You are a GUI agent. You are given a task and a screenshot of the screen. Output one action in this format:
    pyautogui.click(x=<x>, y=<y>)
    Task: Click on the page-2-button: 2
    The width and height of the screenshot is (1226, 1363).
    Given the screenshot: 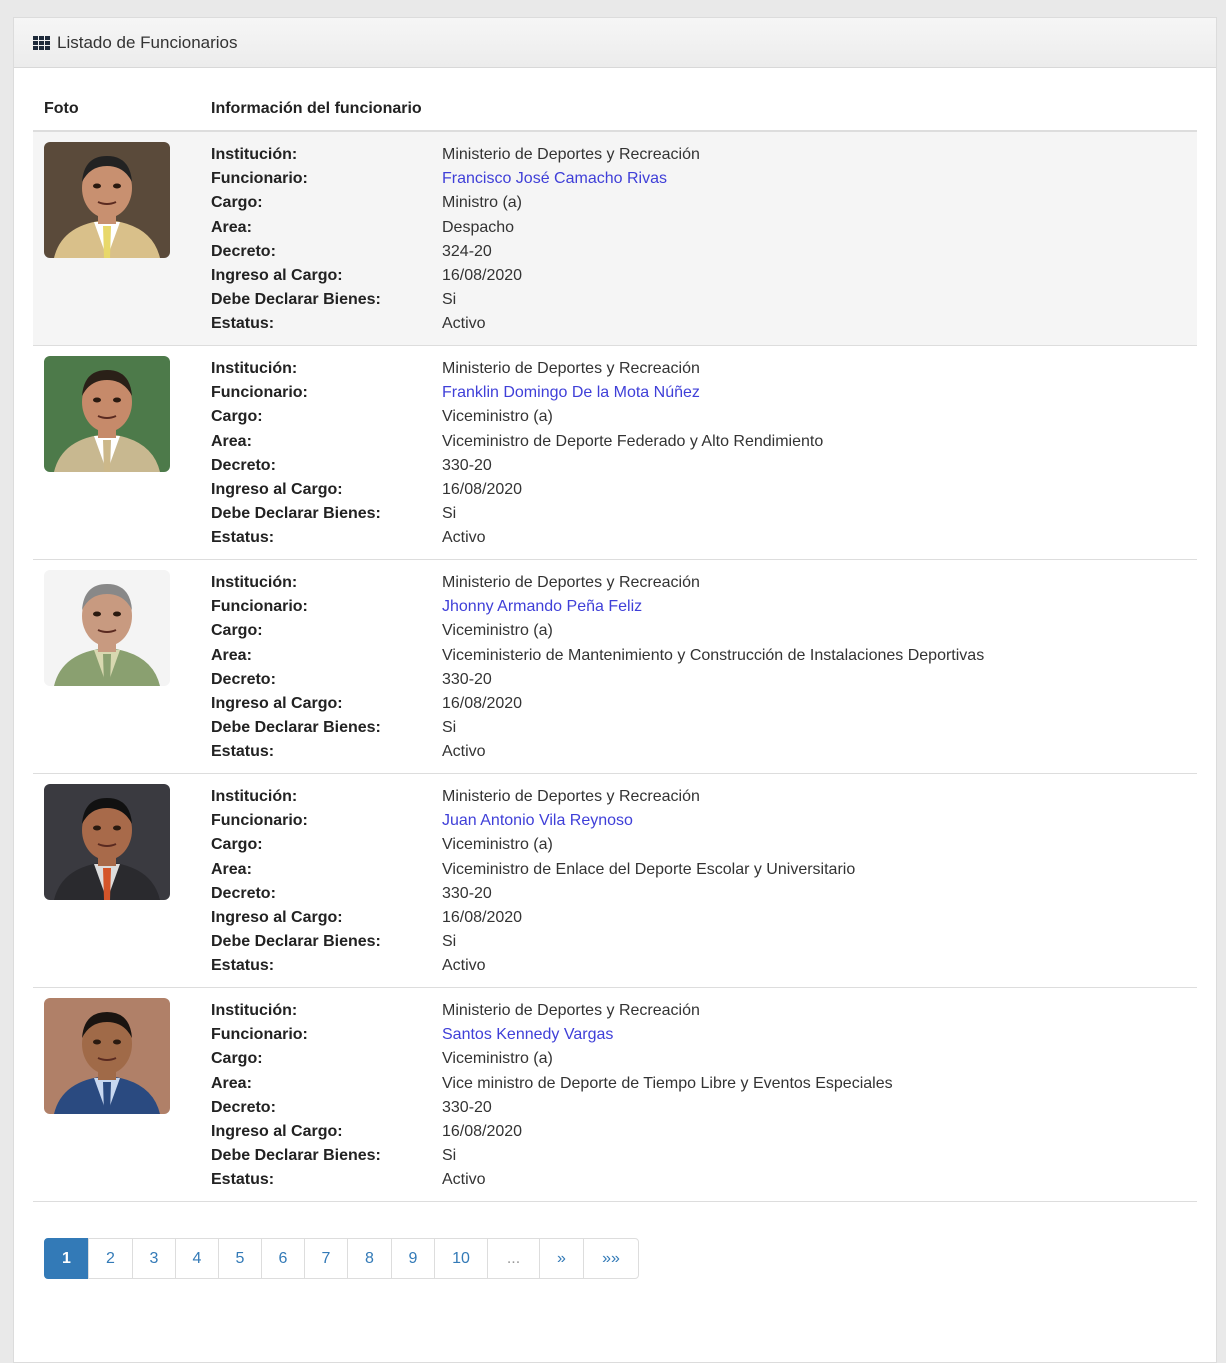 What is the action you would take?
    pyautogui.click(x=110, y=1258)
    